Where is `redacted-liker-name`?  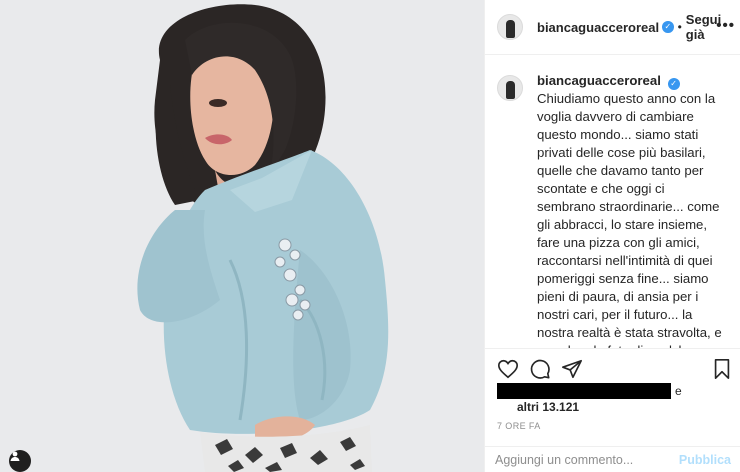 redacted-liker-name is located at coordinates (584, 391).